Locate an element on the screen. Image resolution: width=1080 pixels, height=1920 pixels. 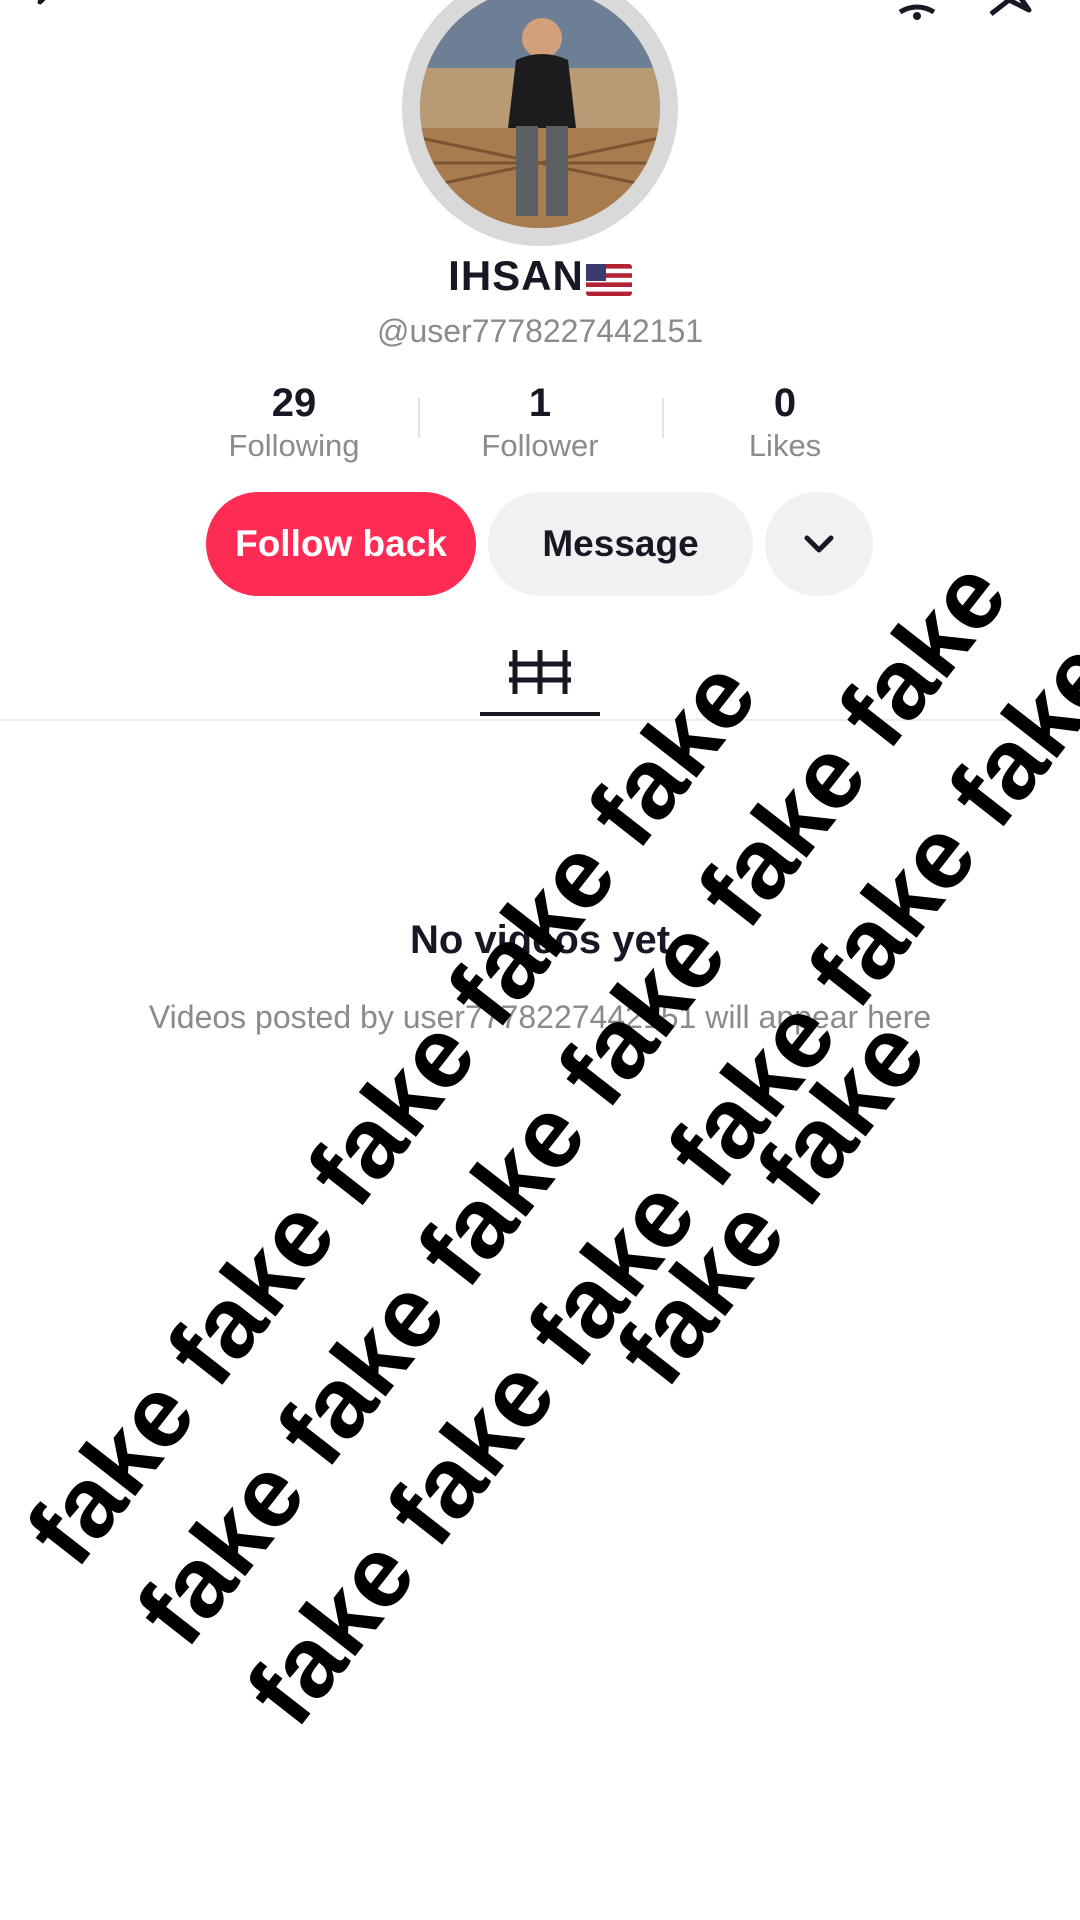
display-name: IHSAN is located at coordinates (516, 275).